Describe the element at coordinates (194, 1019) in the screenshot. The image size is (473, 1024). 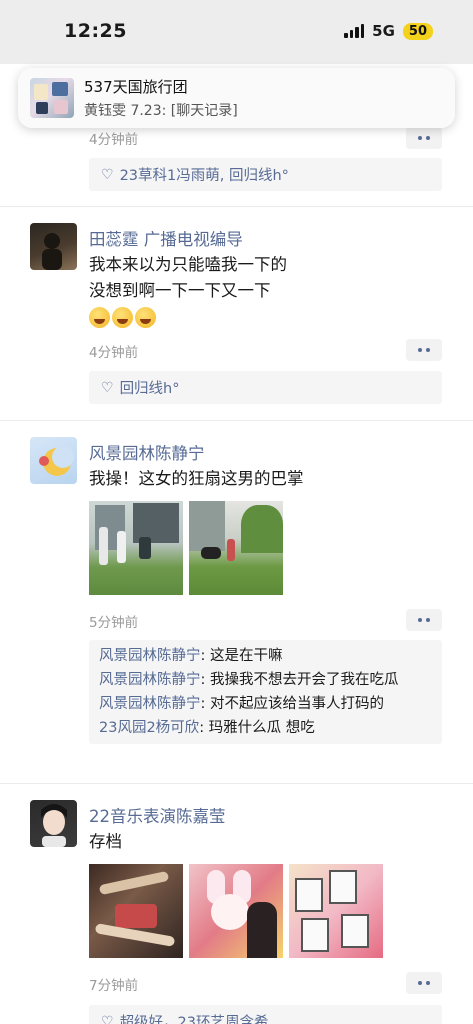
I see `likes-names: 超级好，23环艺周含希` at that location.